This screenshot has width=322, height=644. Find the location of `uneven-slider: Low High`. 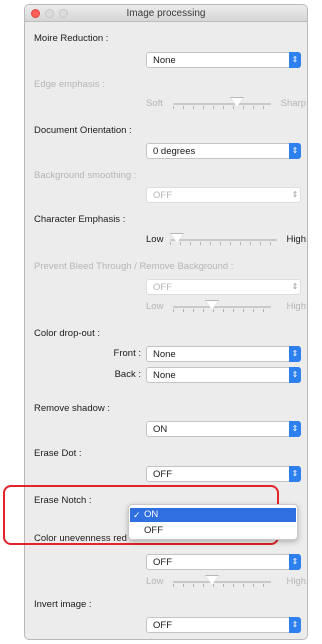

uneven-slider: Low High is located at coordinates (226, 582).